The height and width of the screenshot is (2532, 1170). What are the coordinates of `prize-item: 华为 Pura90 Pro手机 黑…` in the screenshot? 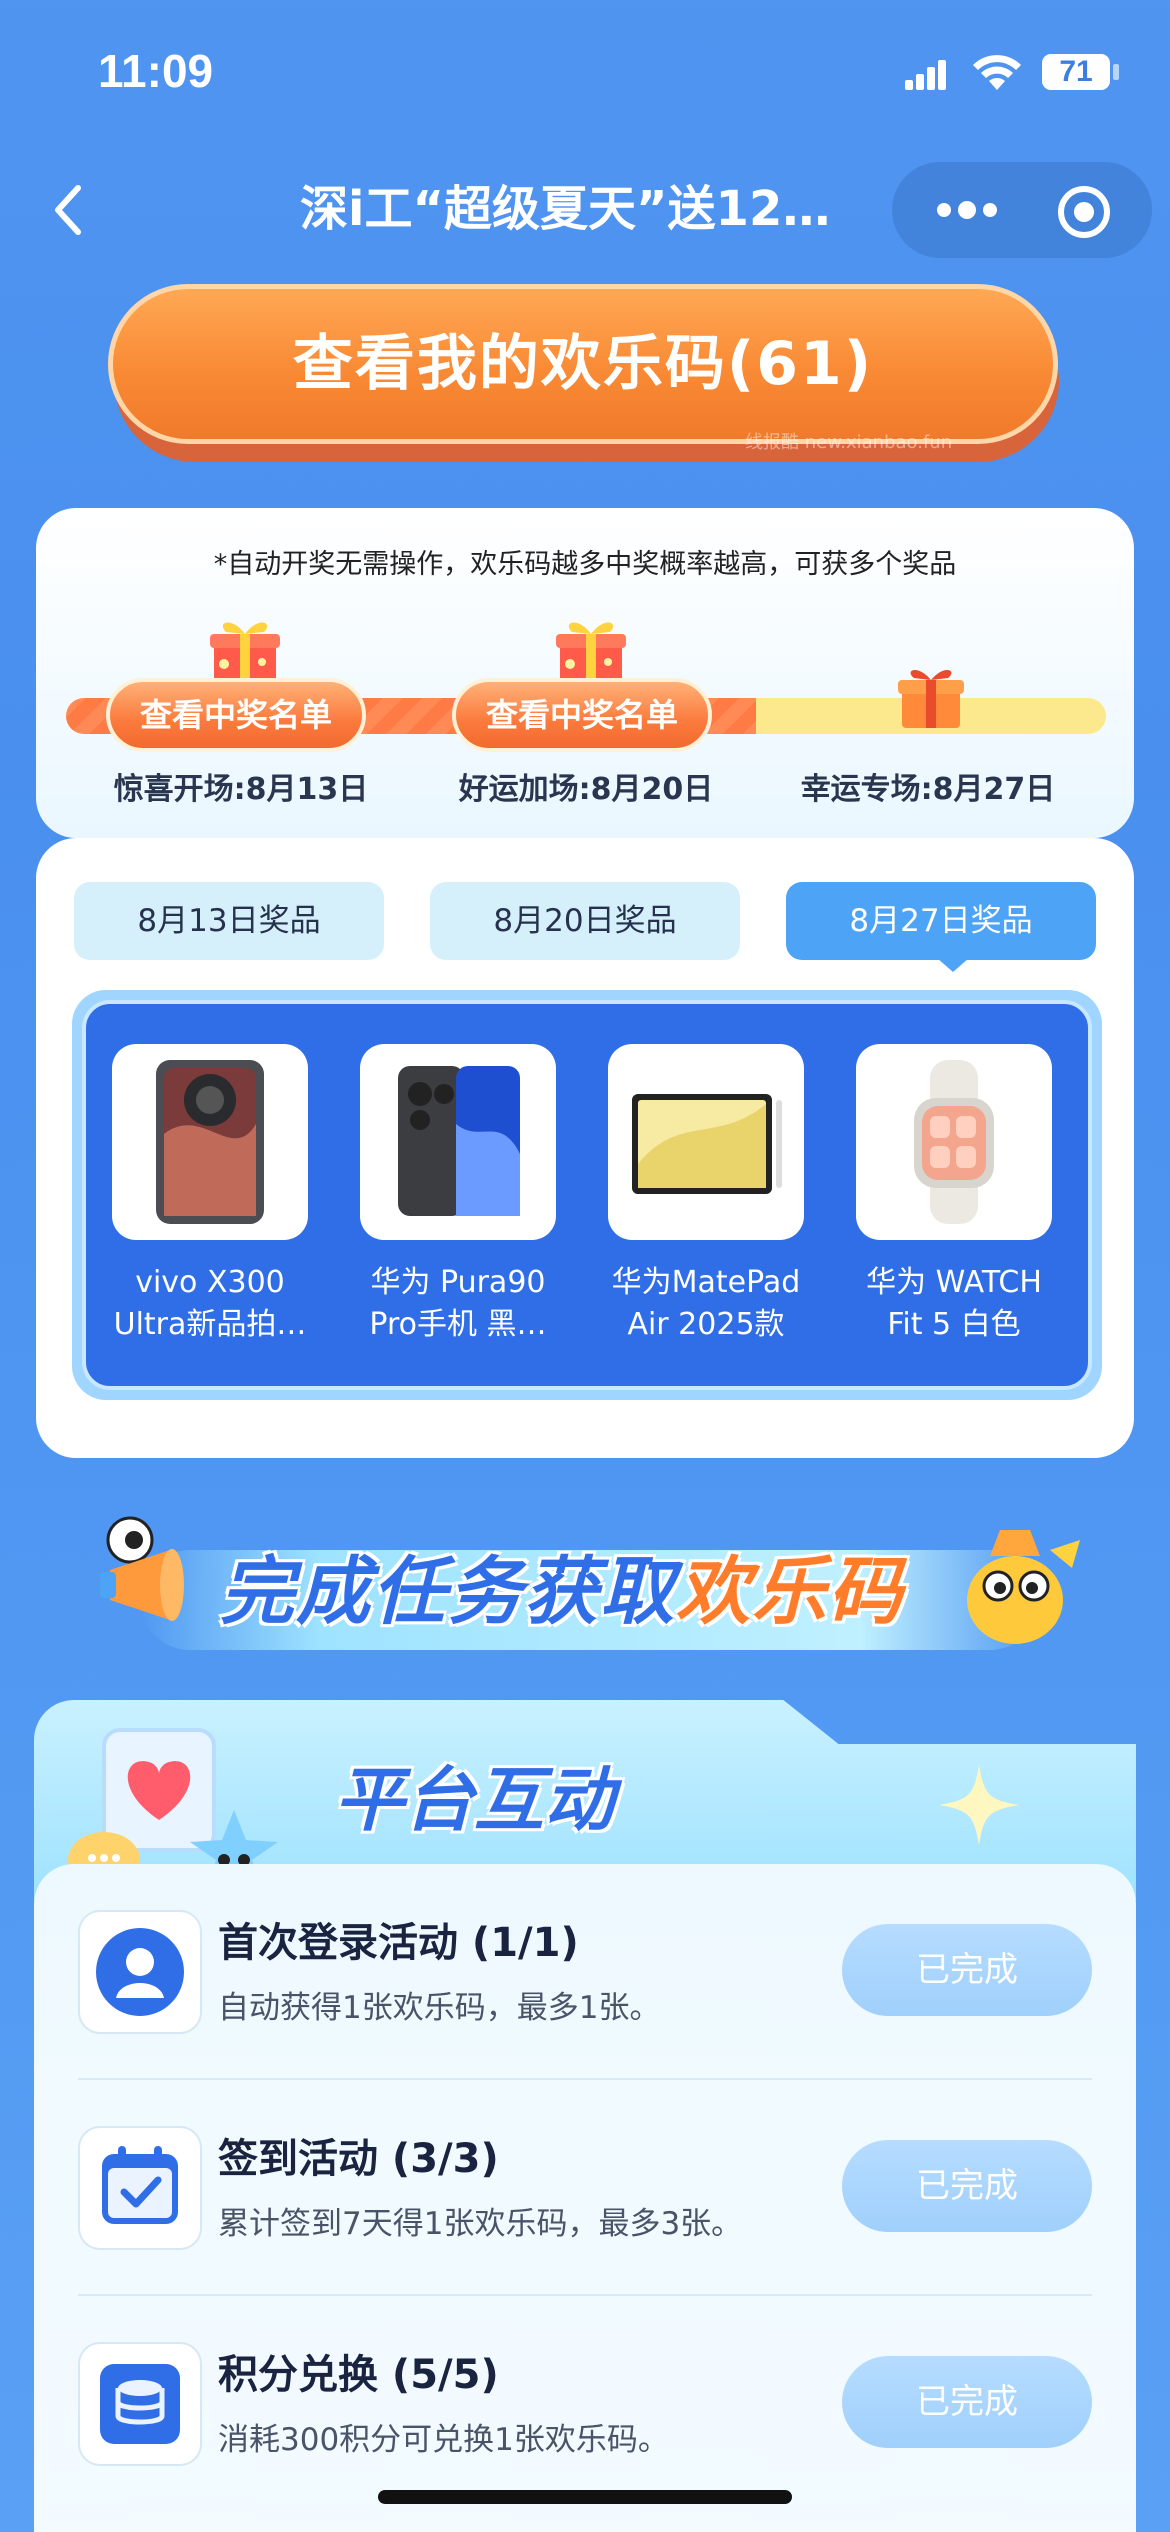 It's located at (458, 1195).